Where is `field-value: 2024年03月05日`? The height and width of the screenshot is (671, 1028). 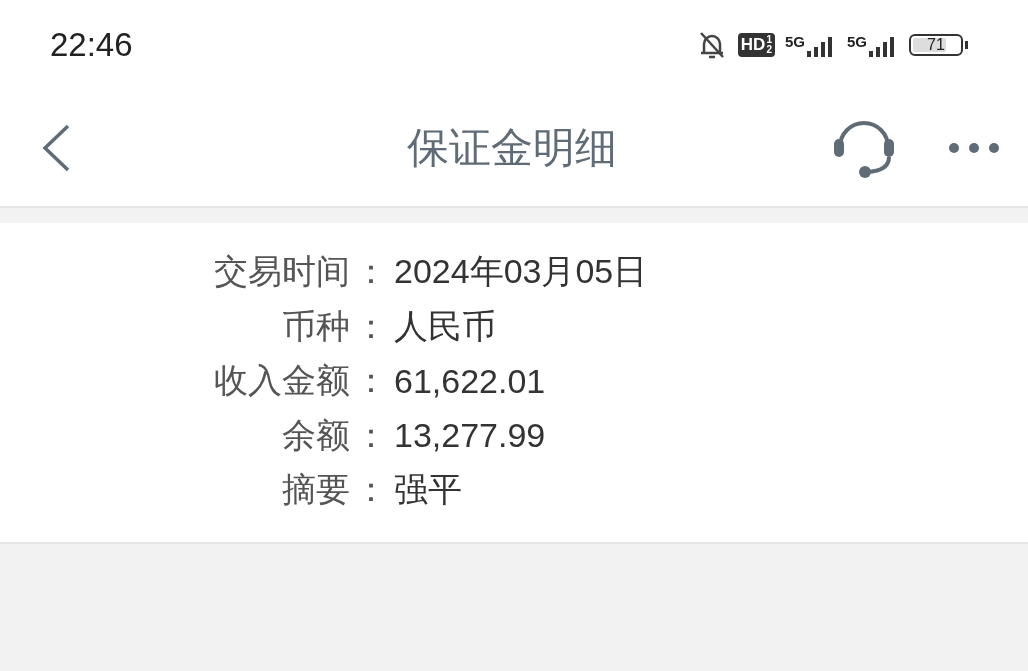 field-value: 2024年03月05日 is located at coordinates (521, 272).